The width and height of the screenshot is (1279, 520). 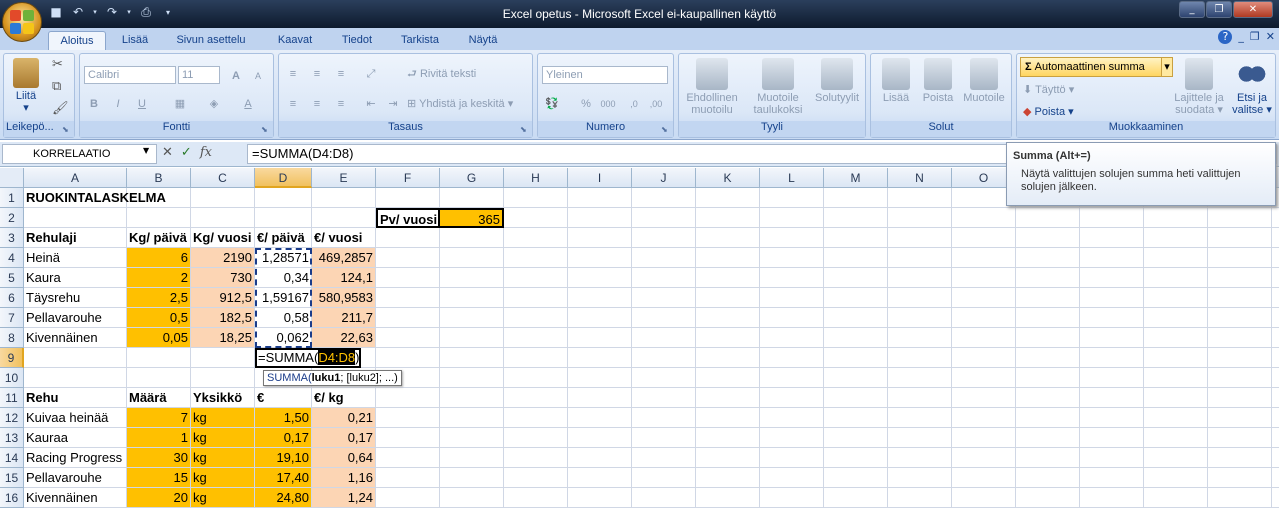 What do you see at coordinates (159, 378) in the screenshot?
I see `cell-b10` at bounding box center [159, 378].